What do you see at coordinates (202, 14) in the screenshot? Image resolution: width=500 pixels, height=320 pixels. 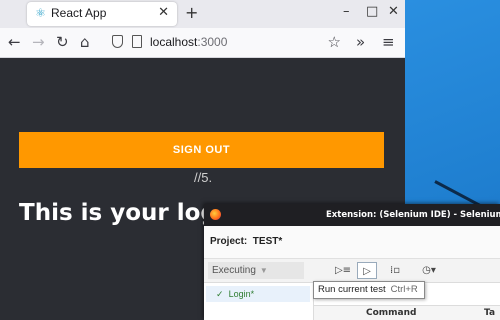 I see `tab-bar: ⚛ React App ✕ + – □ ✕` at bounding box center [202, 14].